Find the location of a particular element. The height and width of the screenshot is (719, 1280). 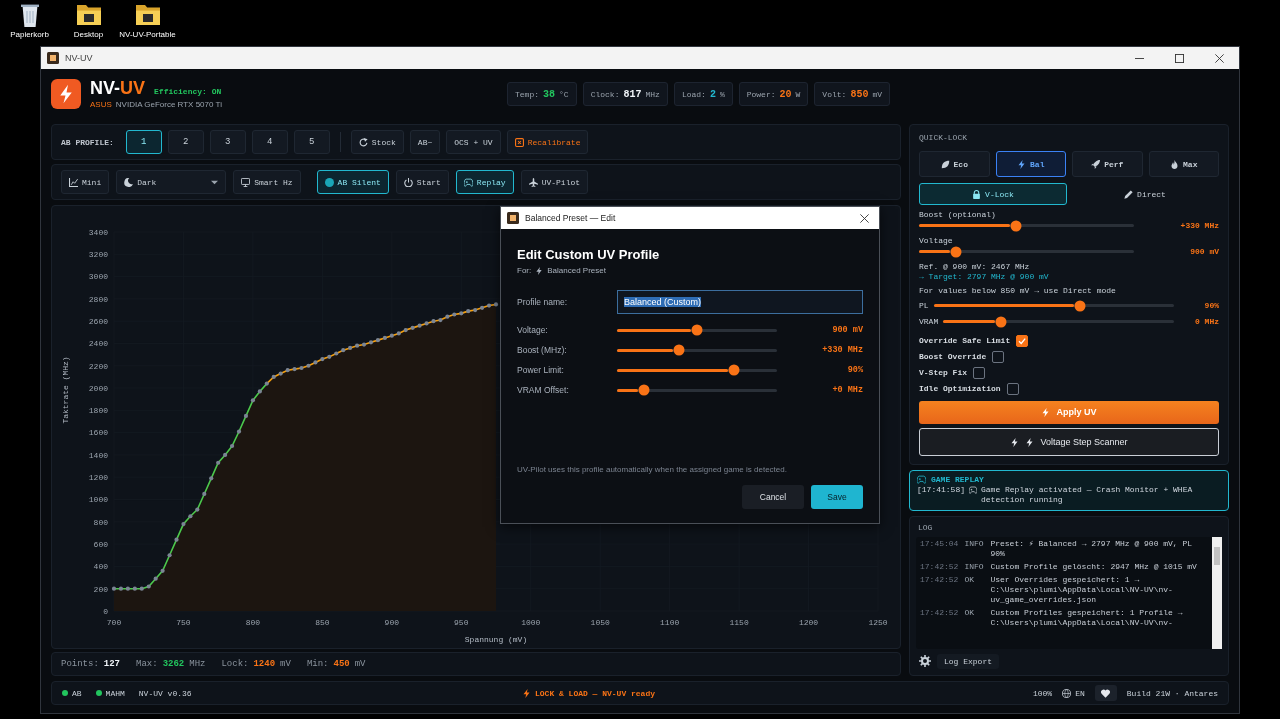

profile-slot: 5 is located at coordinates (311, 142).